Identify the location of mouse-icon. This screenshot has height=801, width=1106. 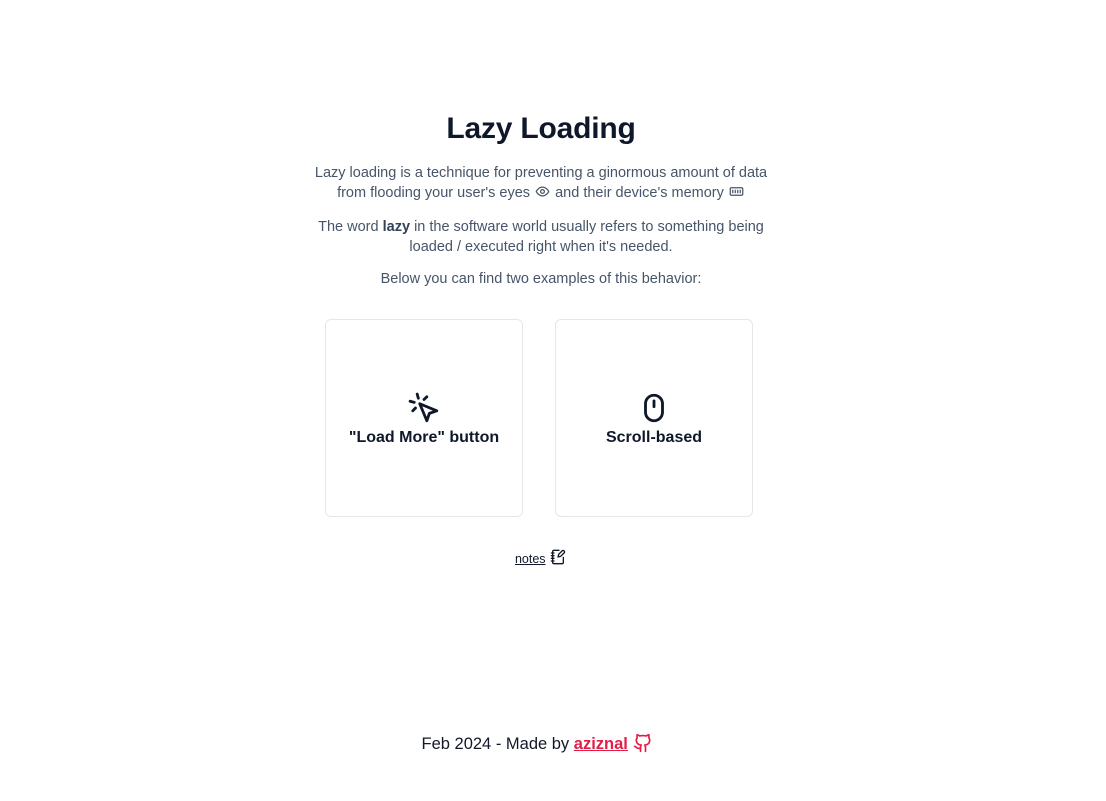
(654, 408).